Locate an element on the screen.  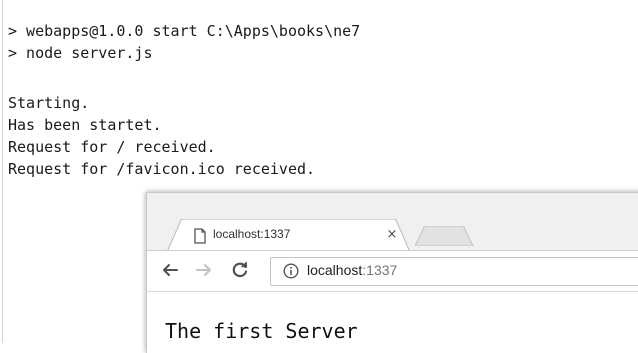
info-icon is located at coordinates (291, 271).